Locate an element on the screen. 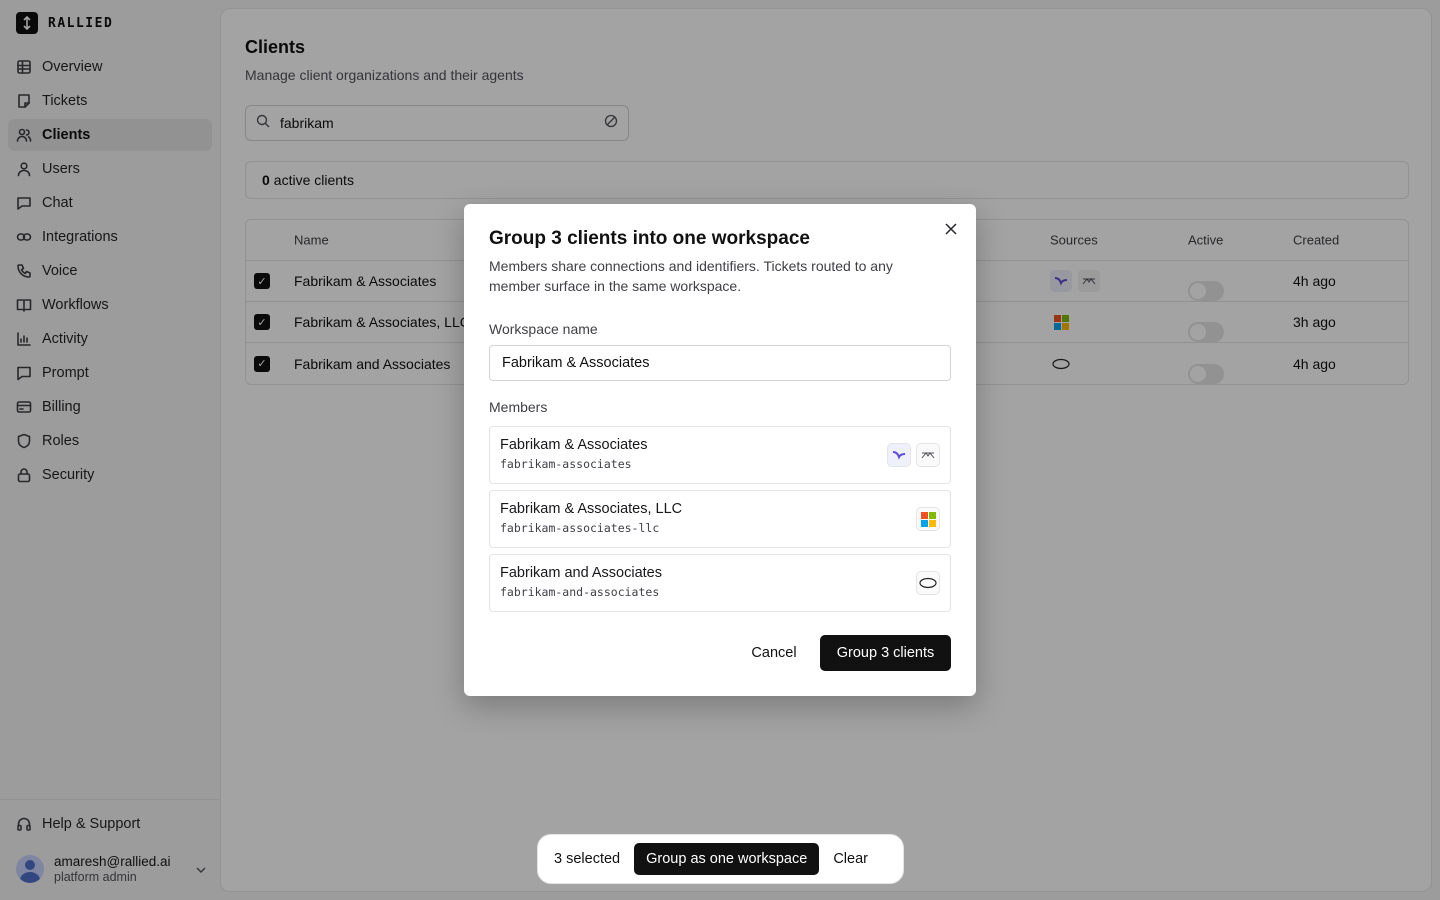 Image resolution: width=1440 pixels, height=900 pixels. selected-count: 3 selected is located at coordinates (587, 859).